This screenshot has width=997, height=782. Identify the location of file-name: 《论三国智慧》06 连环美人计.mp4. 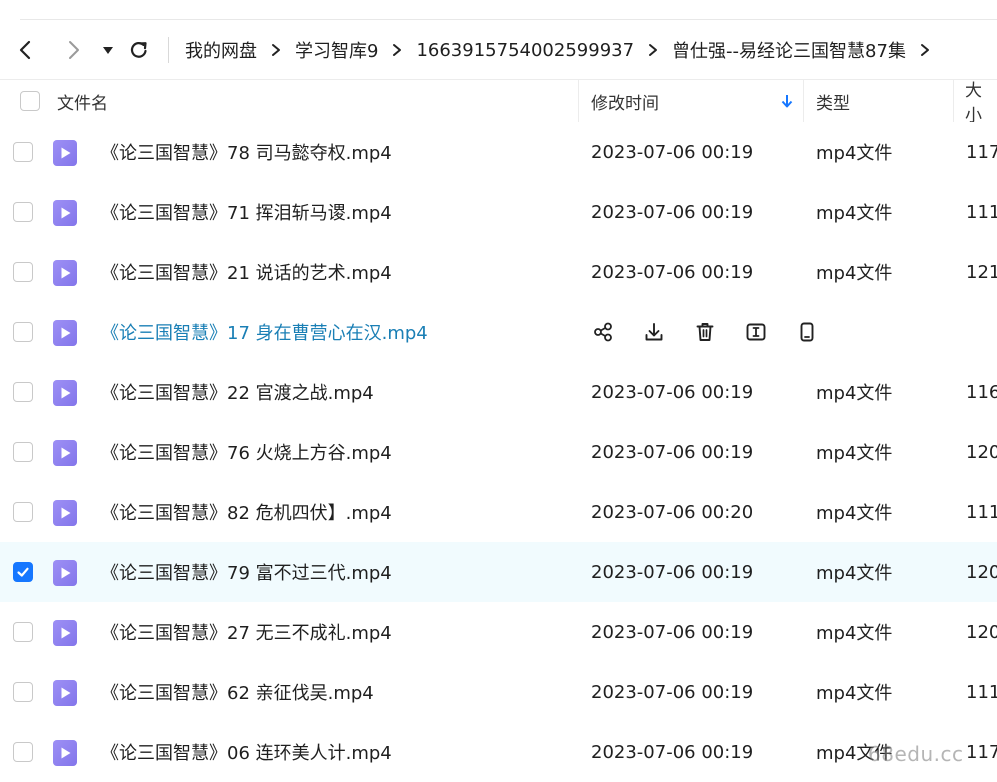
(246, 752).